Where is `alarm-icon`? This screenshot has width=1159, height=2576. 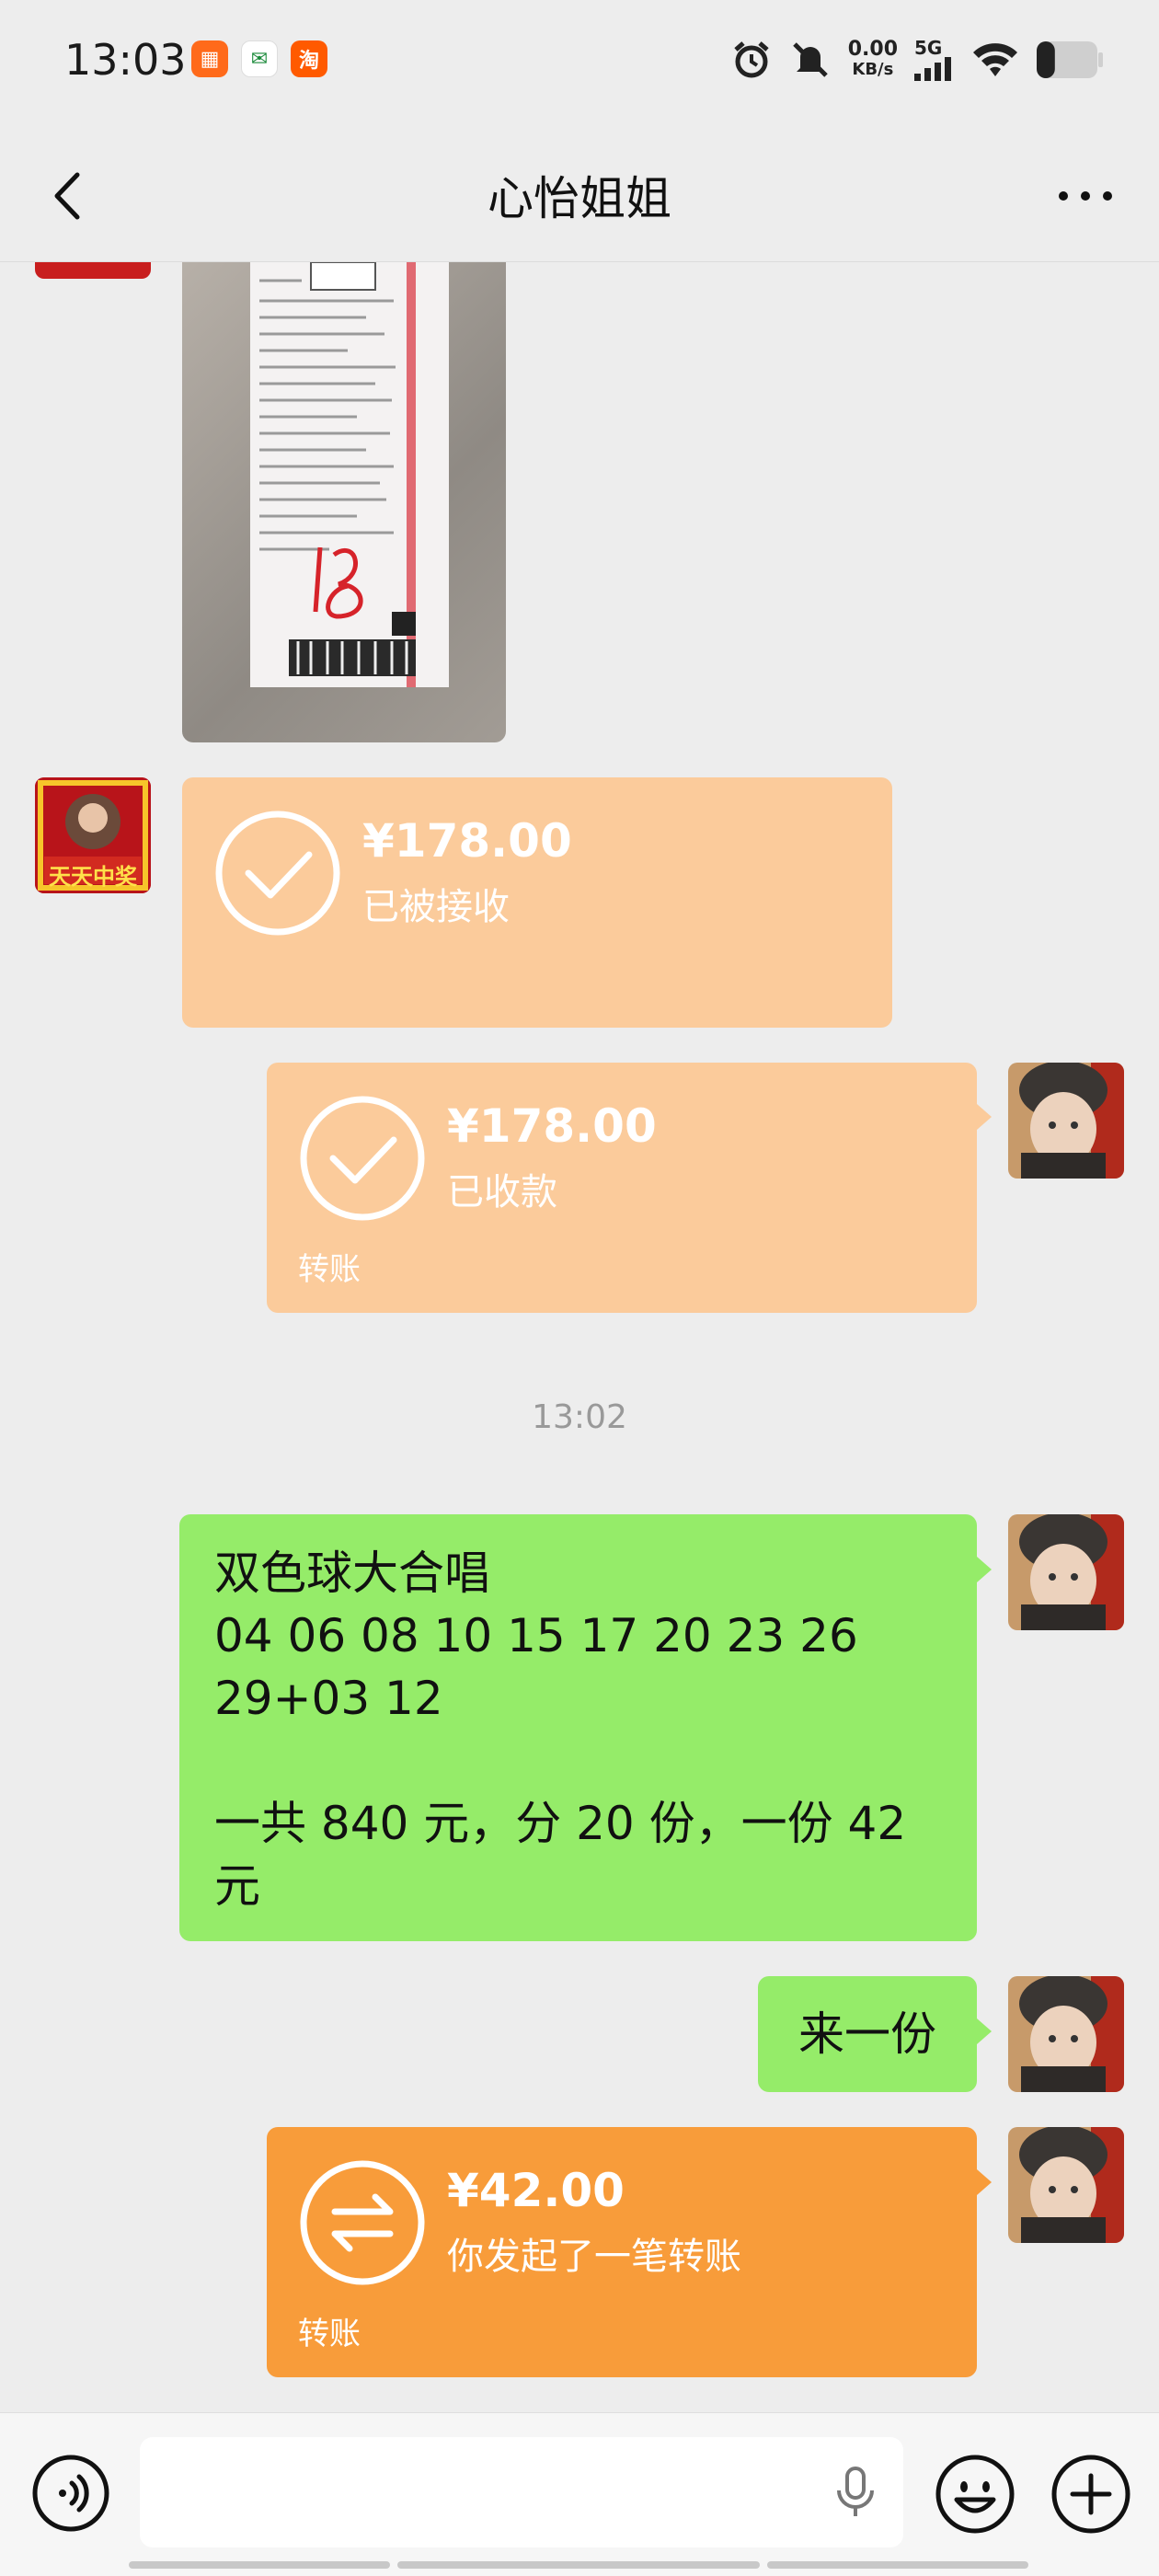 alarm-icon is located at coordinates (751, 59).